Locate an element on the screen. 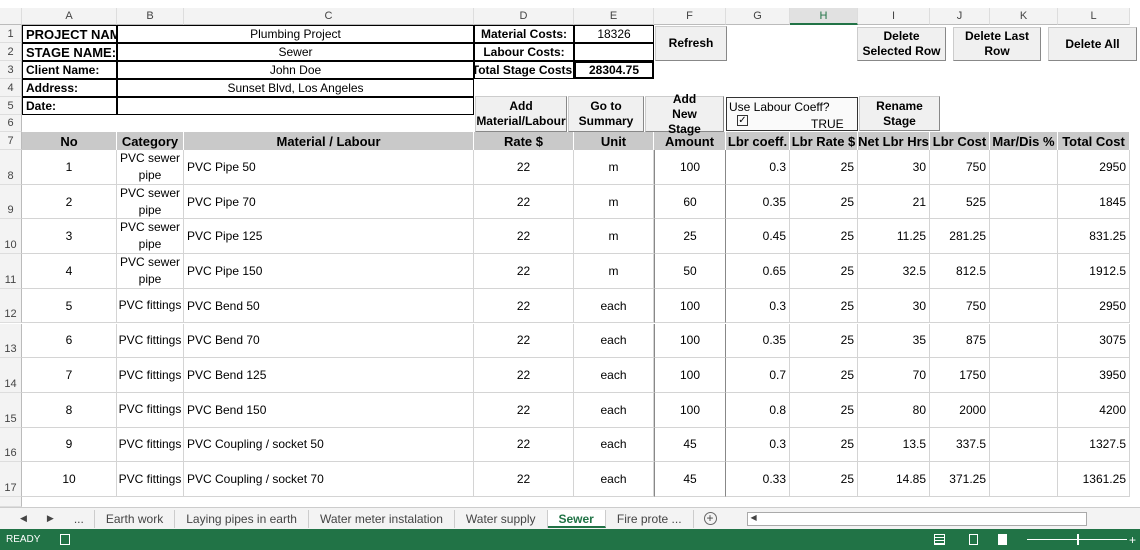 Image resolution: width=1140 pixels, height=550 pixels. table-cell: 1750 is located at coordinates (960, 375).